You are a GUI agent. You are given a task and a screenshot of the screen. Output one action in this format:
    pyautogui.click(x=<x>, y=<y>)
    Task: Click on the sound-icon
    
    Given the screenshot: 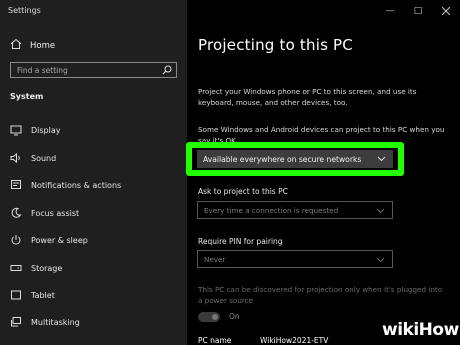 What is the action you would take?
    pyautogui.click(x=16, y=158)
    